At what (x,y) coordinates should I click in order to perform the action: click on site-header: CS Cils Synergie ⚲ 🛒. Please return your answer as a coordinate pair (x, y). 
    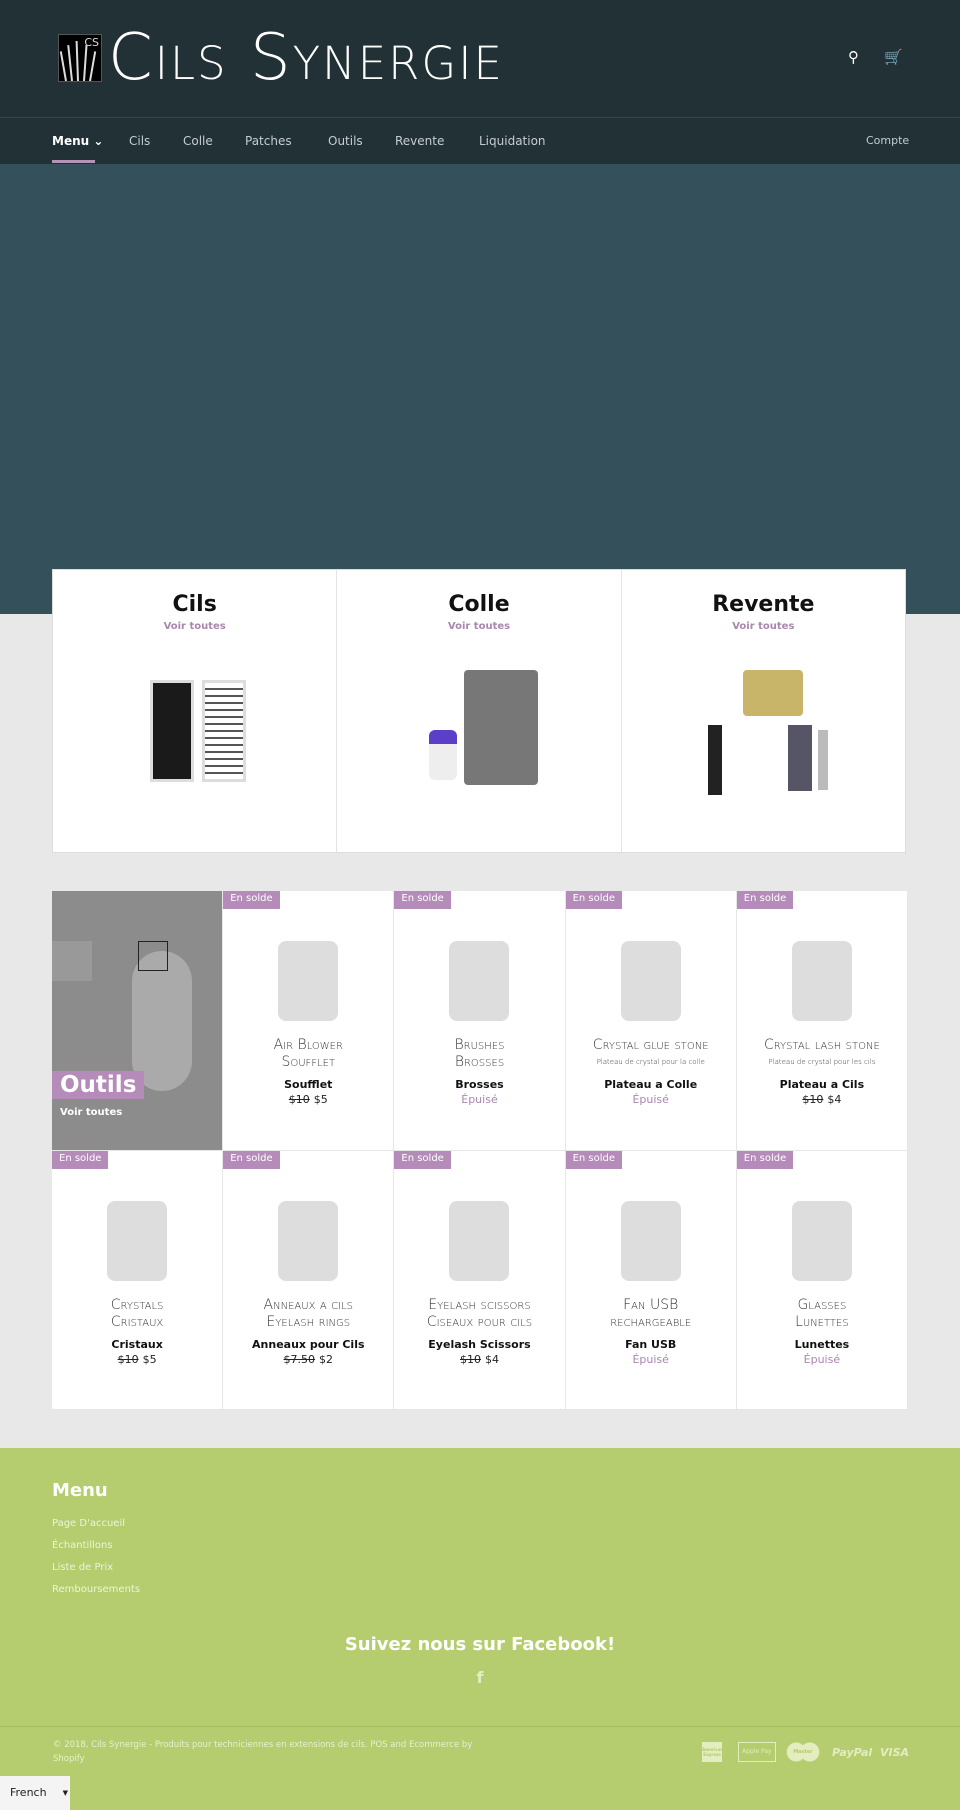
    Looking at the image, I should click on (480, 59).